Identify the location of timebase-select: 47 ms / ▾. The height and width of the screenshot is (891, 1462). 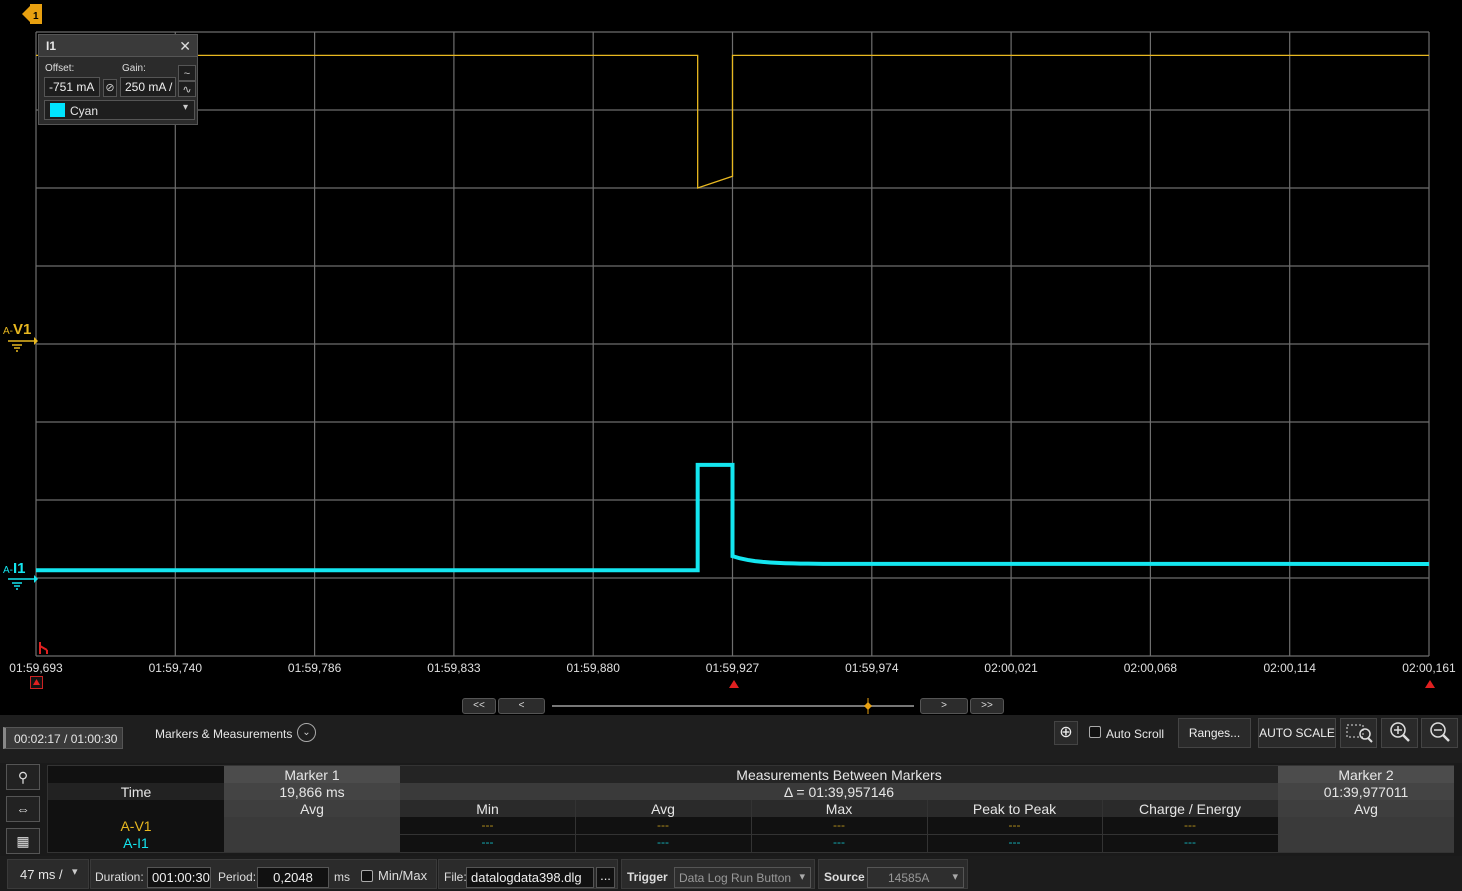
(48, 874).